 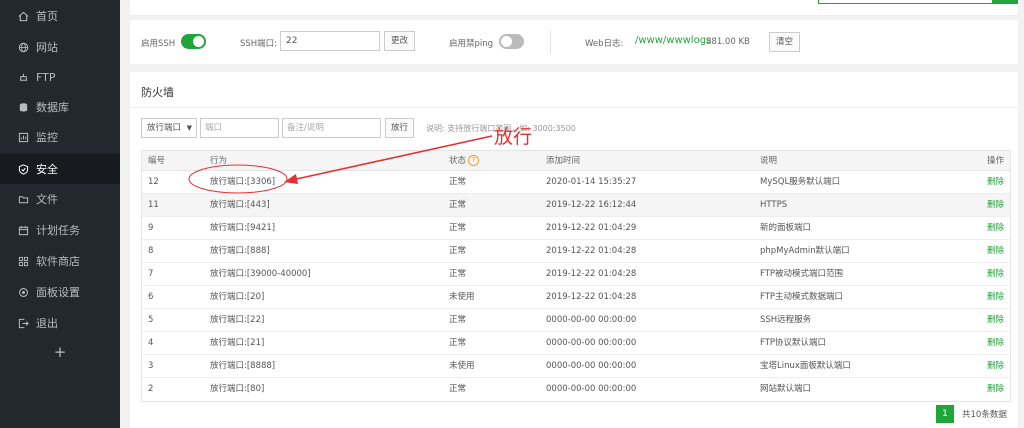 What do you see at coordinates (918, 2) in the screenshot?
I see `top-search-box` at bounding box center [918, 2].